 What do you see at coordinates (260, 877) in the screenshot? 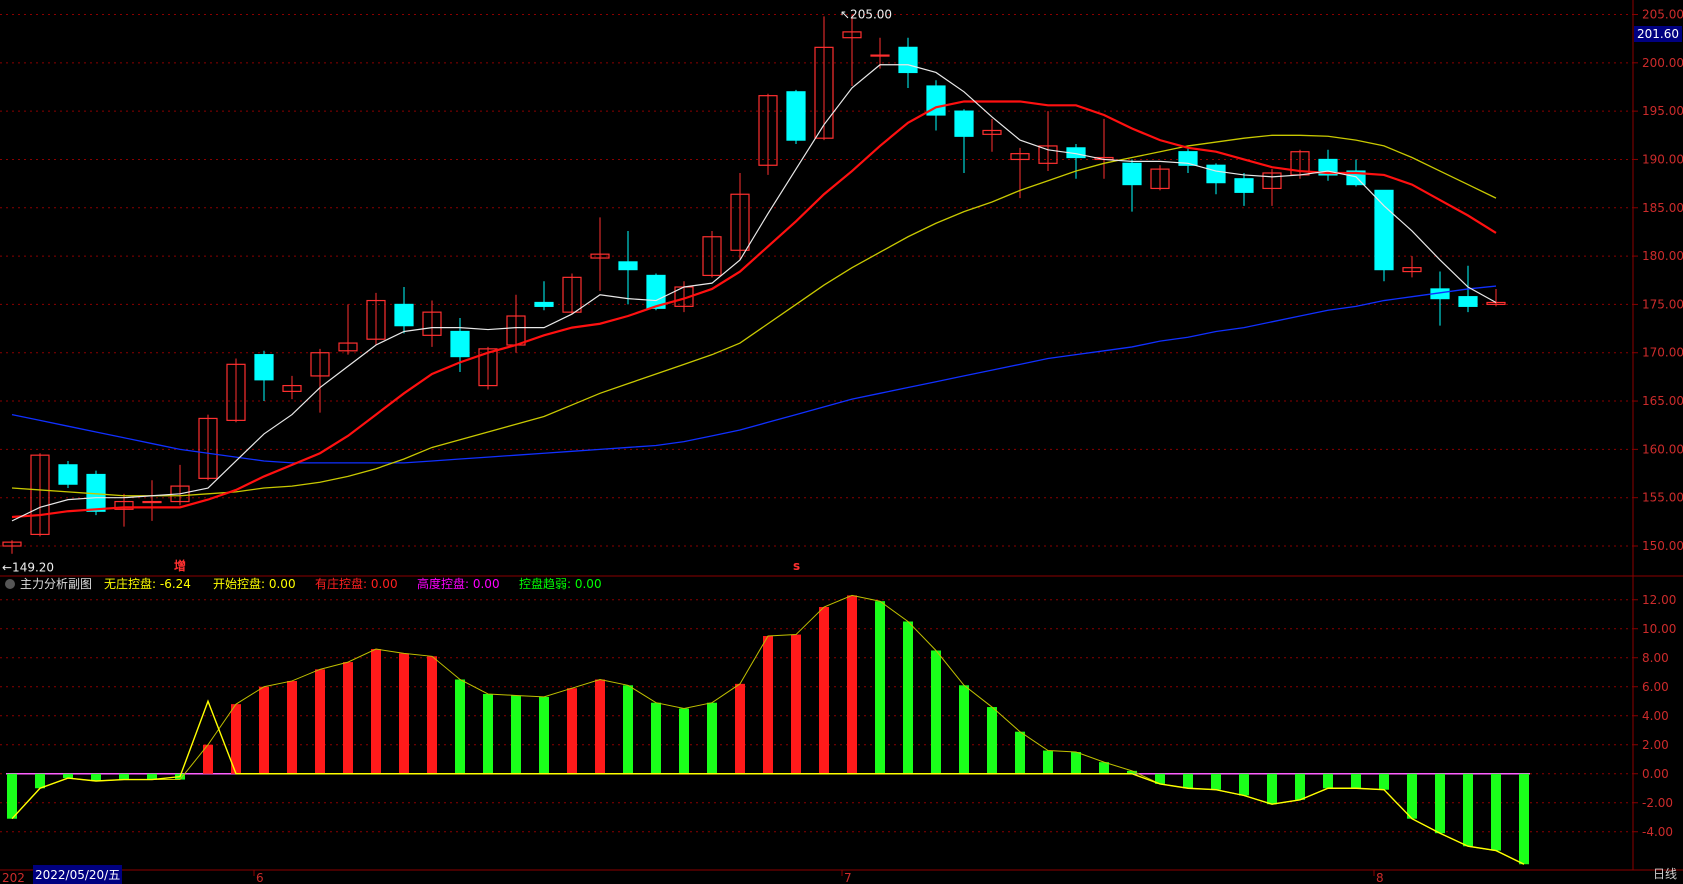
I see `month-label: 6` at bounding box center [260, 877].